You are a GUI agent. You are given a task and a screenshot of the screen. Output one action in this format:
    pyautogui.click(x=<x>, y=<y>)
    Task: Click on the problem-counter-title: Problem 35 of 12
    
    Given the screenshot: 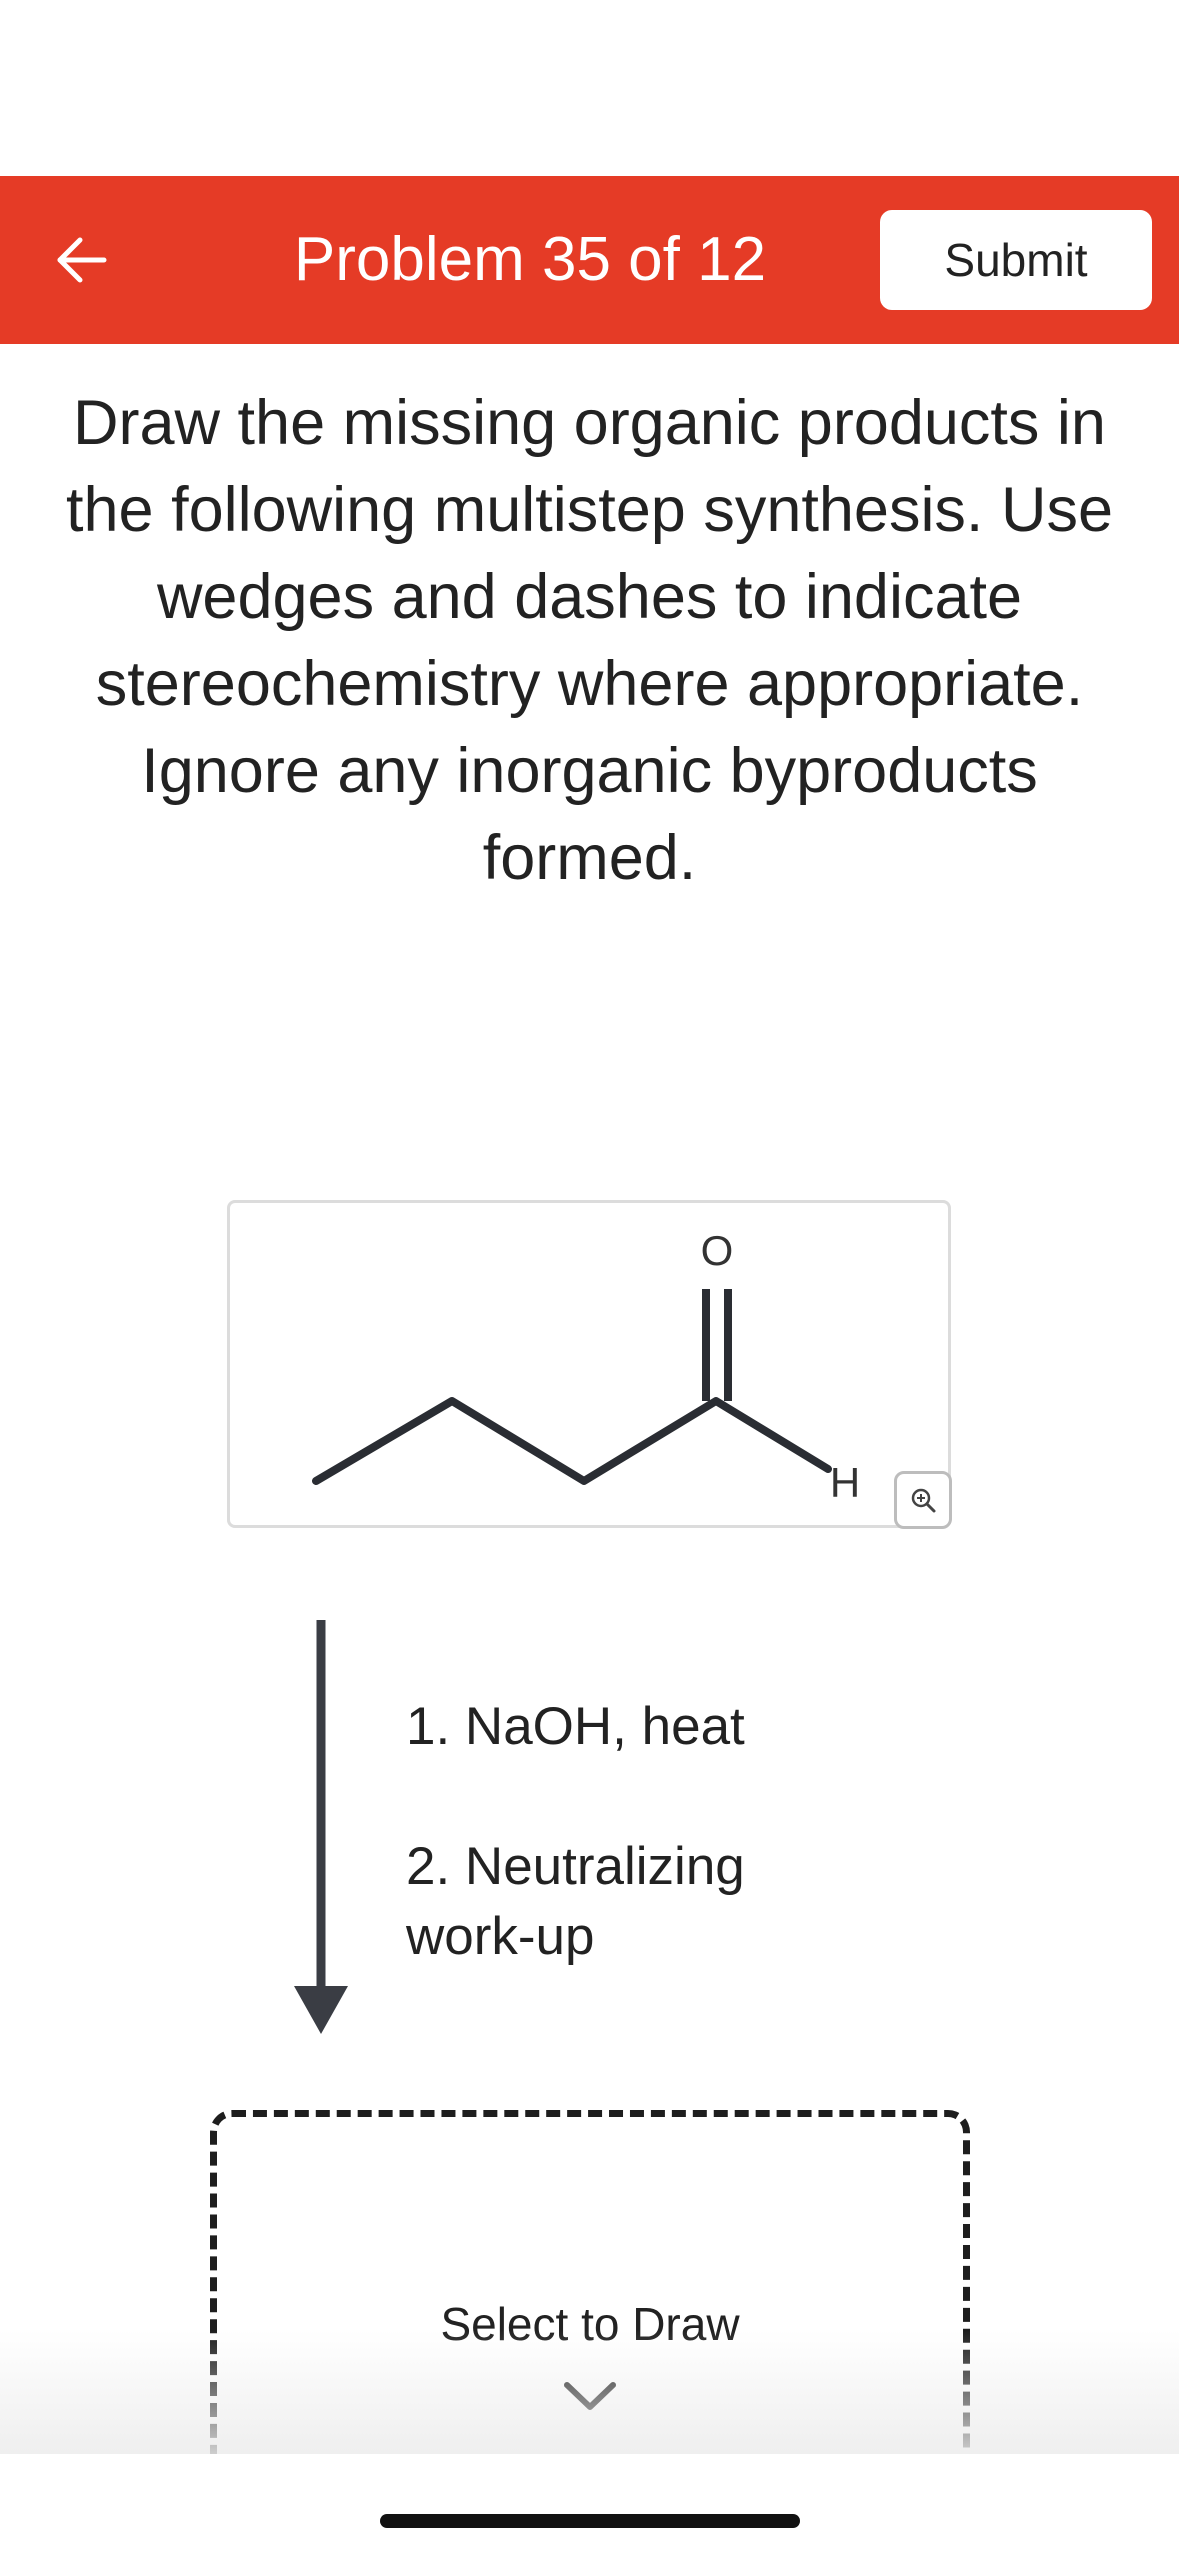 What is the action you would take?
    pyautogui.click(x=530, y=259)
    